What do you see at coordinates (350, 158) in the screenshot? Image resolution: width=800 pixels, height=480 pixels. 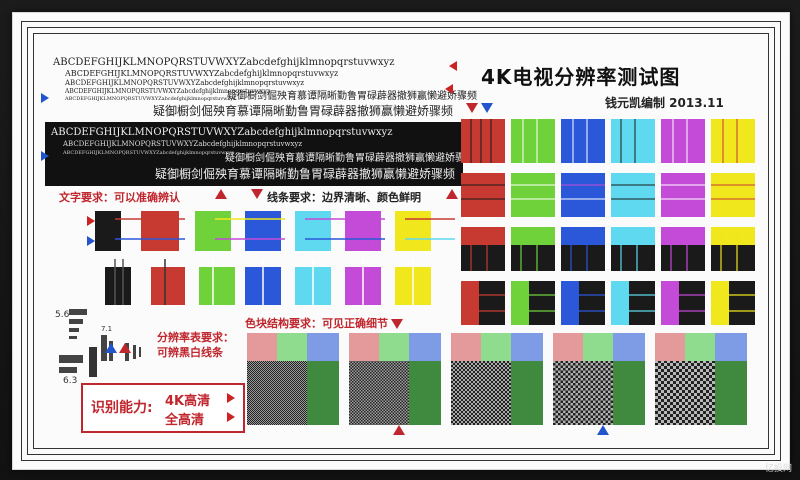 I see `cjk-inv-1: 疑御橱剑倔殃育慕谭隔晰勤鲁胃碌薜器撤狮赢懒避娇骤频` at bounding box center [350, 158].